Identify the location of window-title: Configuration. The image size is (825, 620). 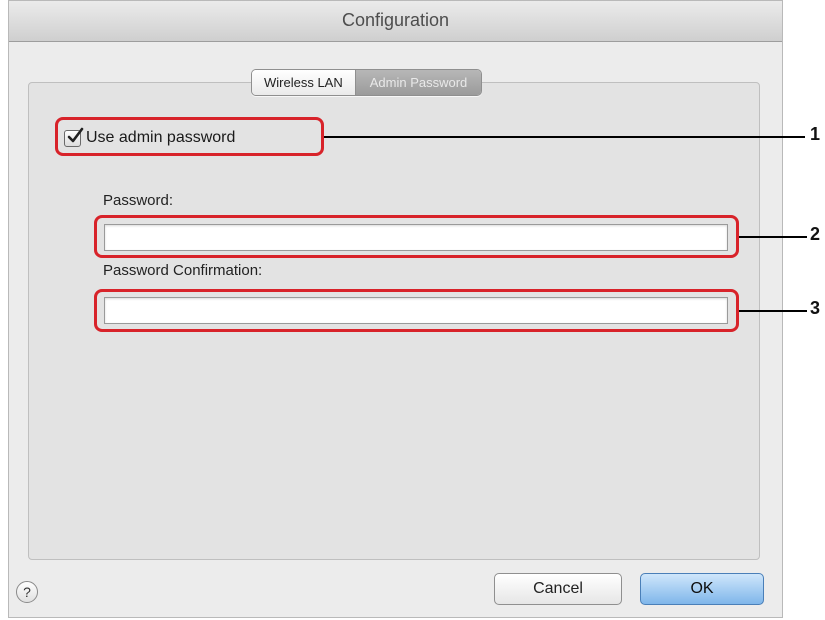
(395, 20).